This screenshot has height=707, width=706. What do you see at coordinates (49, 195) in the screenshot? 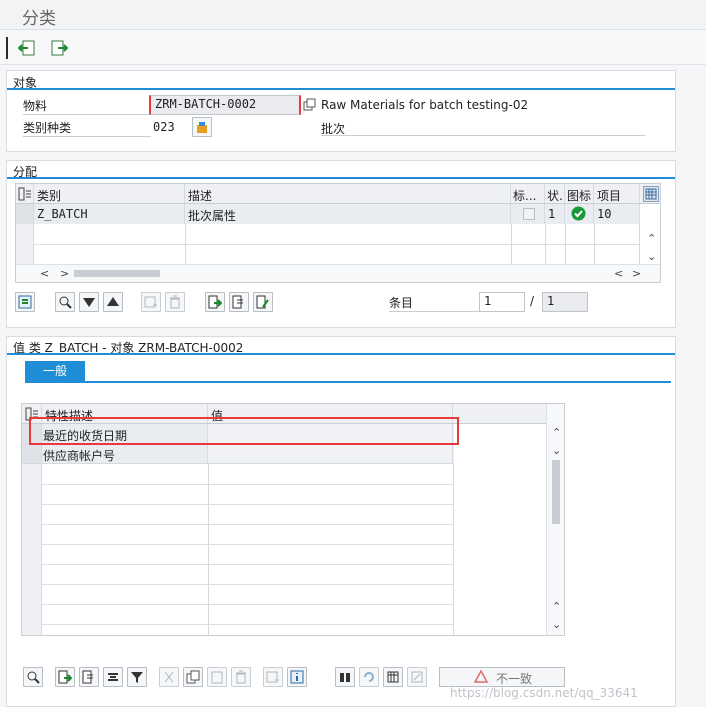
I see `col-header-class: 类别` at bounding box center [49, 195].